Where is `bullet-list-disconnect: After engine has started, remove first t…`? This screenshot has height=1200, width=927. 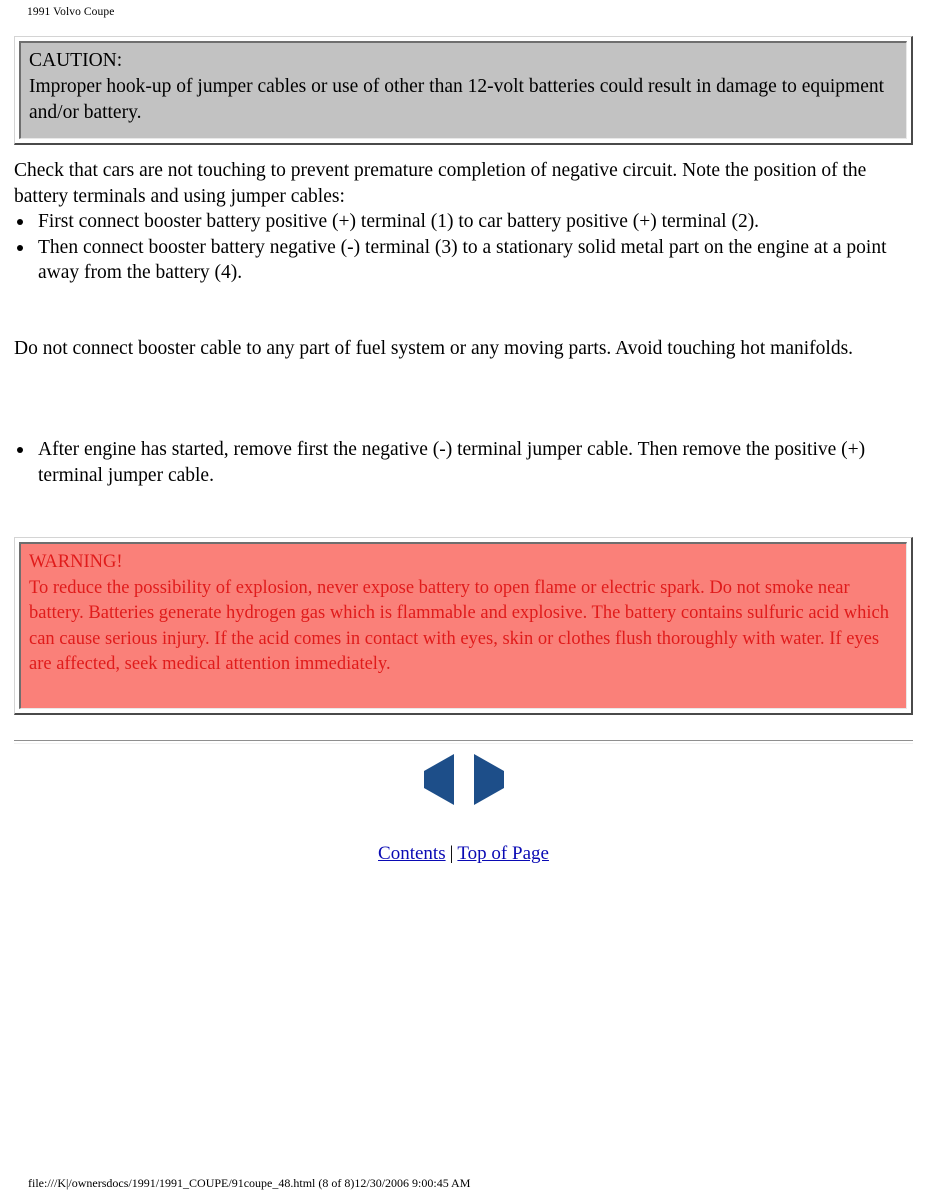
bullet-list-disconnect: After engine has started, remove first t… is located at coordinates (463, 462).